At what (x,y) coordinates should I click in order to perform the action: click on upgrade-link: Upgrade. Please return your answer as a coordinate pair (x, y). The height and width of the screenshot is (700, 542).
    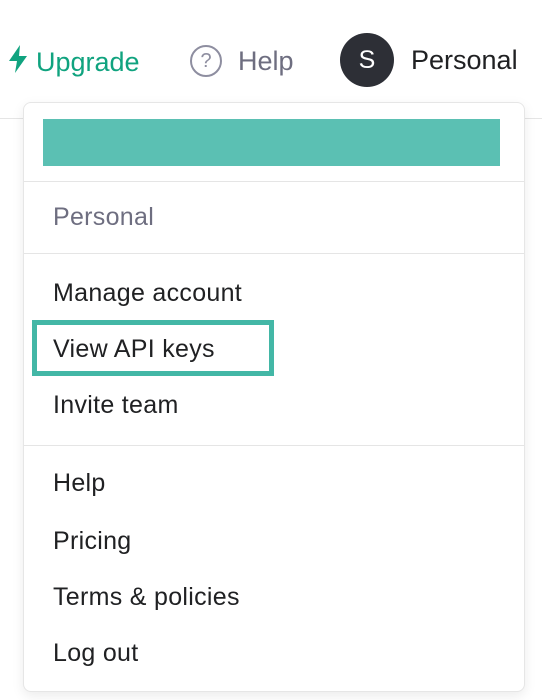
    Looking at the image, I should click on (74, 62).